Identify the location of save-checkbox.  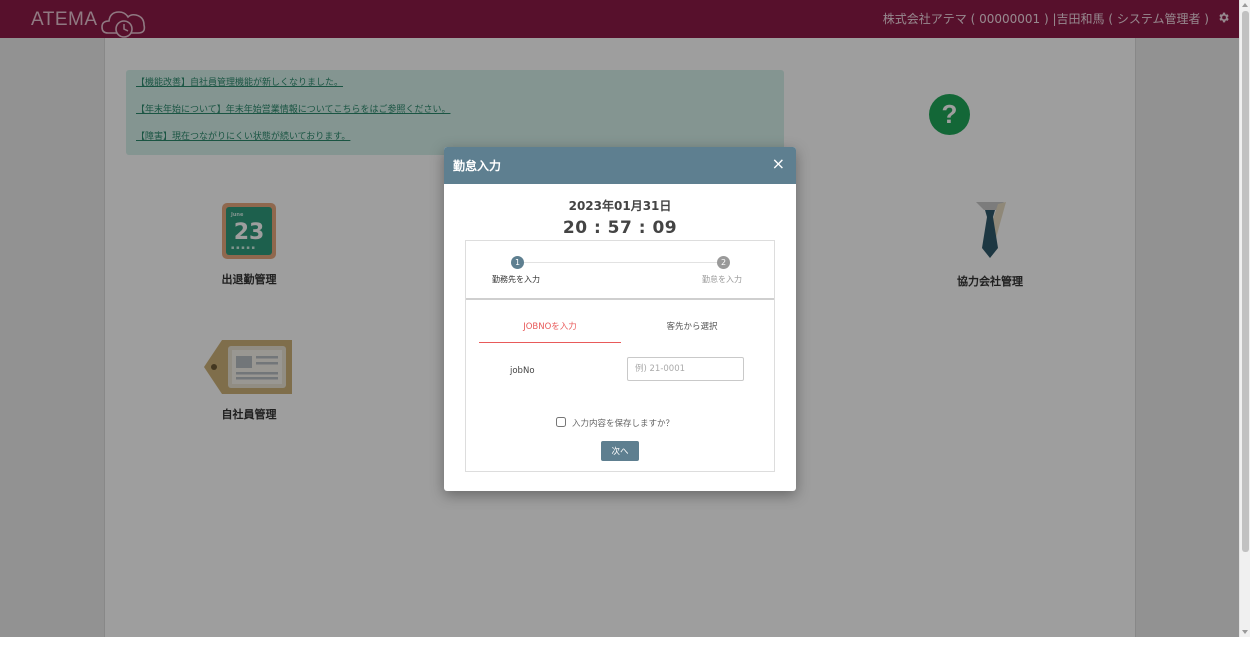
(561, 422).